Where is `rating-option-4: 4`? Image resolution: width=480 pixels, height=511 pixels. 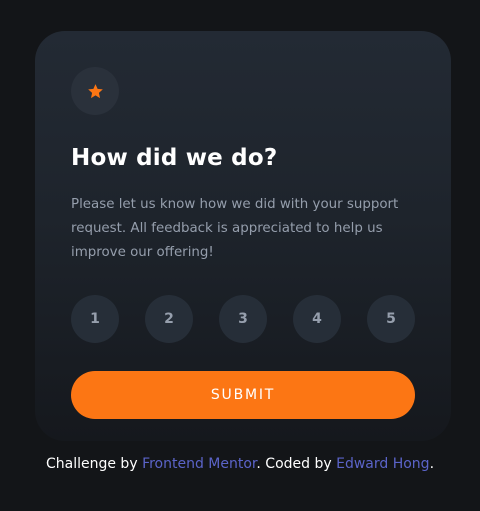
rating-option-4: 4 is located at coordinates (317, 319).